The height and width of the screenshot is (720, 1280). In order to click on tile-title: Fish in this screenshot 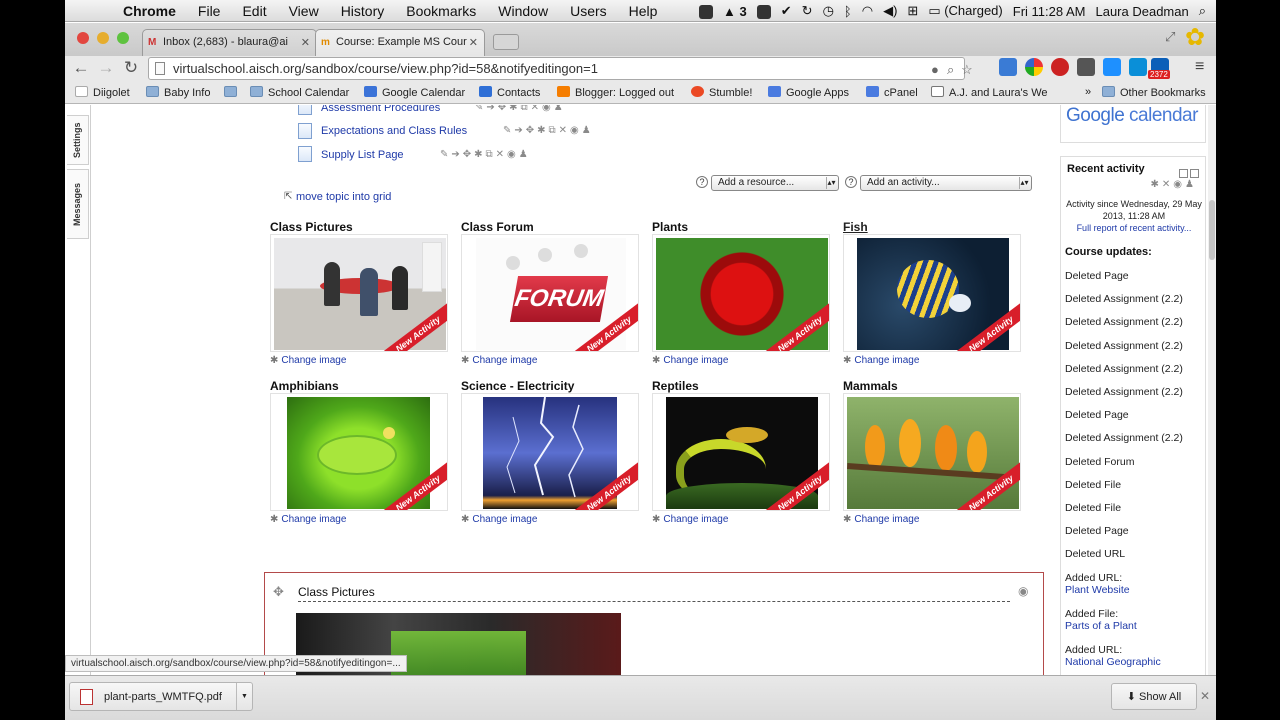, I will do `click(855, 227)`.